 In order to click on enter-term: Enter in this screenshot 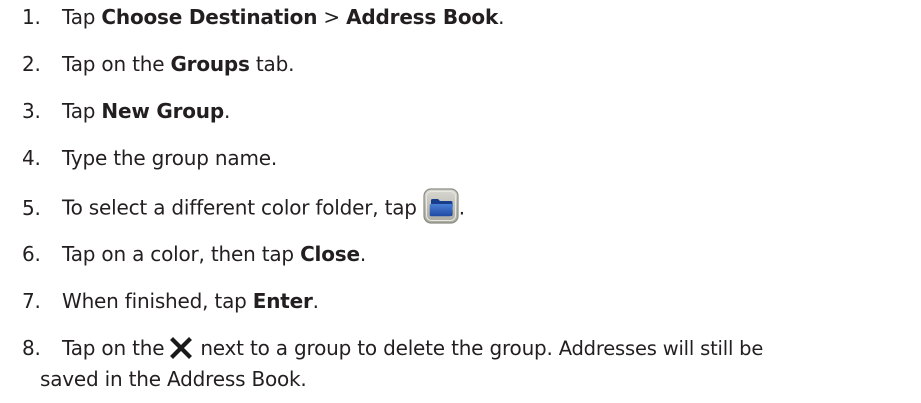, I will do `click(282, 301)`.